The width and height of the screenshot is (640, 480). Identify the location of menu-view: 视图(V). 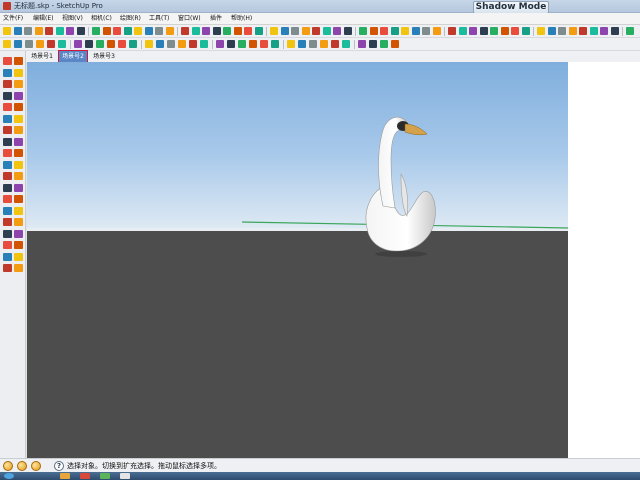
(72, 19).